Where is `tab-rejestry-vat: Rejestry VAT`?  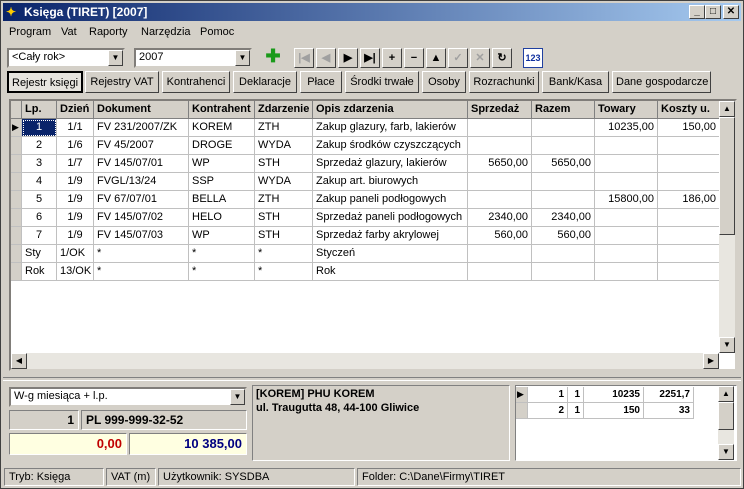 tab-rejestry-vat: Rejestry VAT is located at coordinates (122, 82).